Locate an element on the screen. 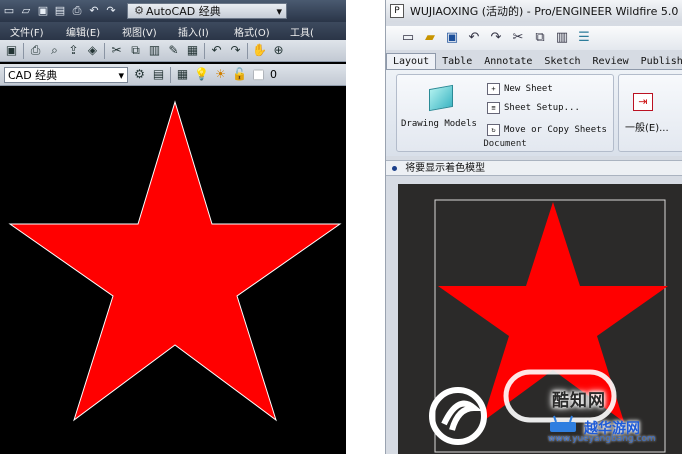 Image resolution: width=682 pixels, height=454 pixels. workspace-toolbar-select: CAD 经典 ▾ is located at coordinates (66, 74).